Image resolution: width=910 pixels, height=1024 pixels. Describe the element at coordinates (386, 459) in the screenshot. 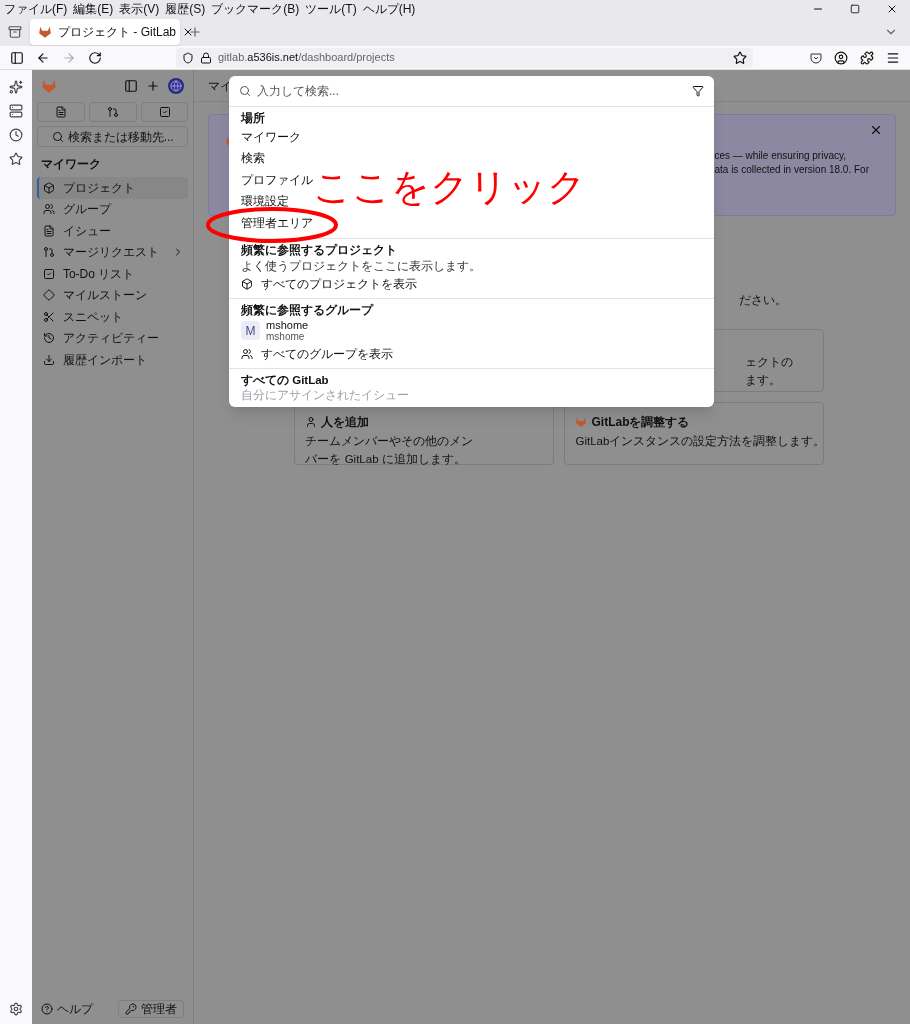

I see `card-text: バーを GitLab に追加します。` at that location.